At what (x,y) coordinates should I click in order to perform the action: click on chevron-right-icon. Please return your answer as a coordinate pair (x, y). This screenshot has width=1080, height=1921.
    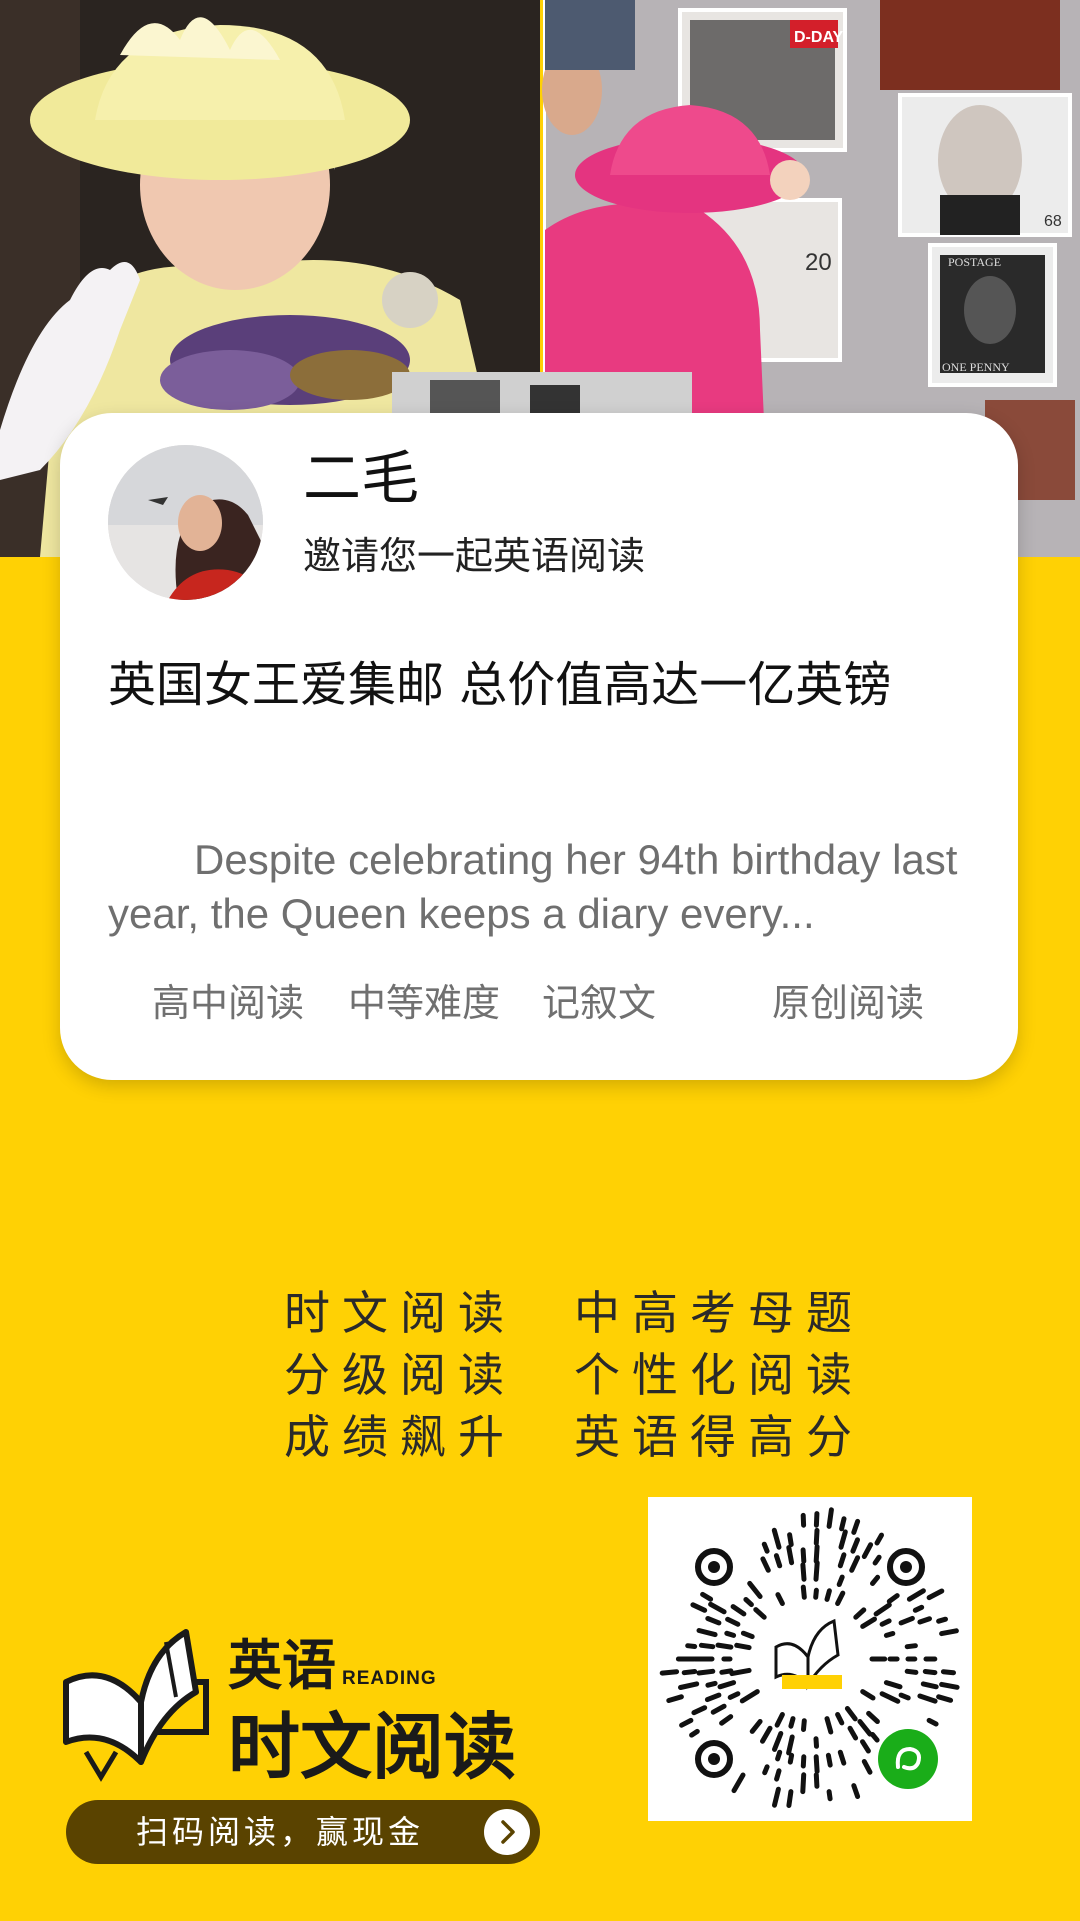
    Looking at the image, I should click on (507, 1832).